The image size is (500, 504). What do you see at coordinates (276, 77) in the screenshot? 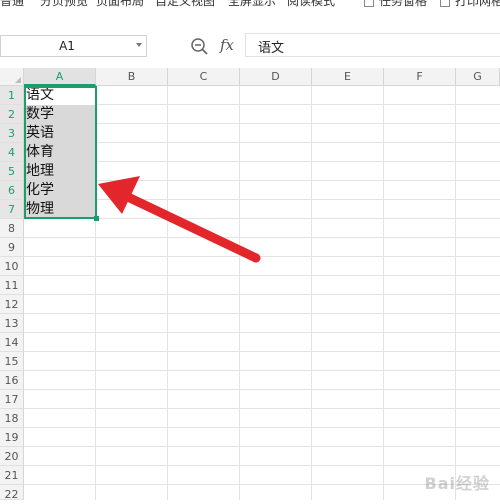
I see `column-header-d: D` at bounding box center [276, 77].